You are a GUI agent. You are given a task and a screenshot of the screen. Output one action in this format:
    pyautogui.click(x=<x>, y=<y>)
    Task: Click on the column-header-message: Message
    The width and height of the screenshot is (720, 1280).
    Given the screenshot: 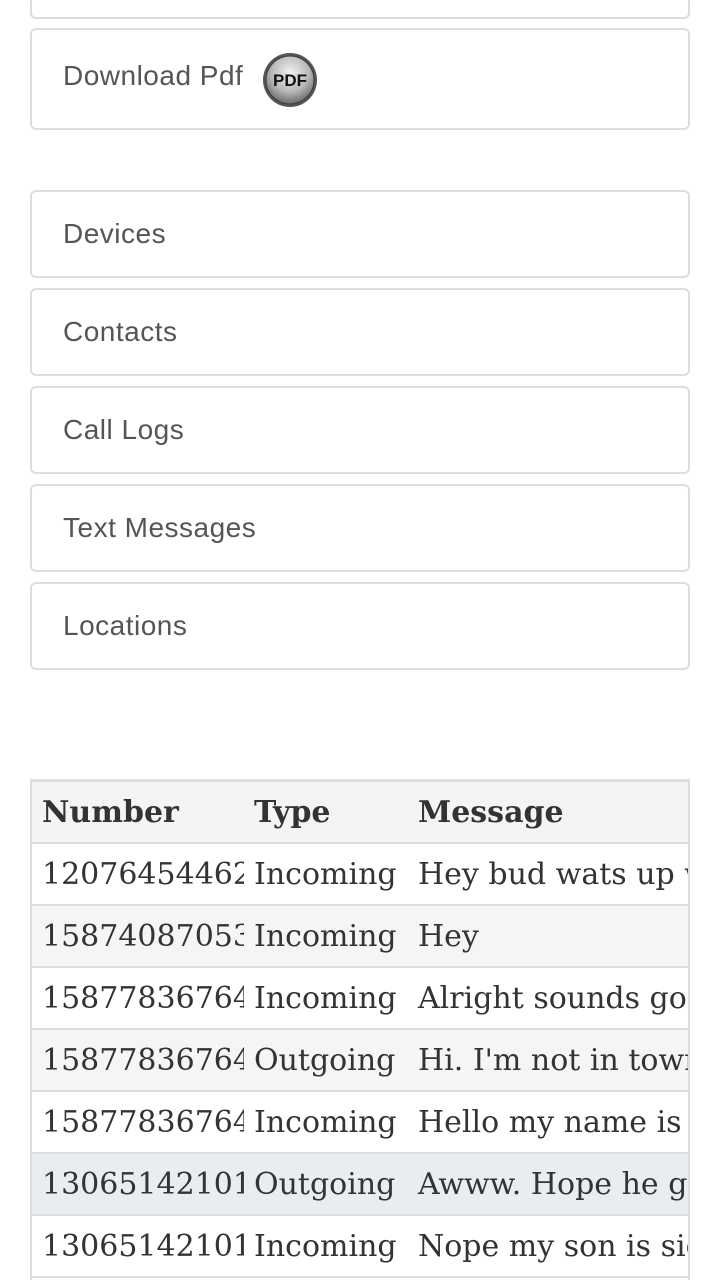 What is the action you would take?
    pyautogui.click(x=548, y=813)
    